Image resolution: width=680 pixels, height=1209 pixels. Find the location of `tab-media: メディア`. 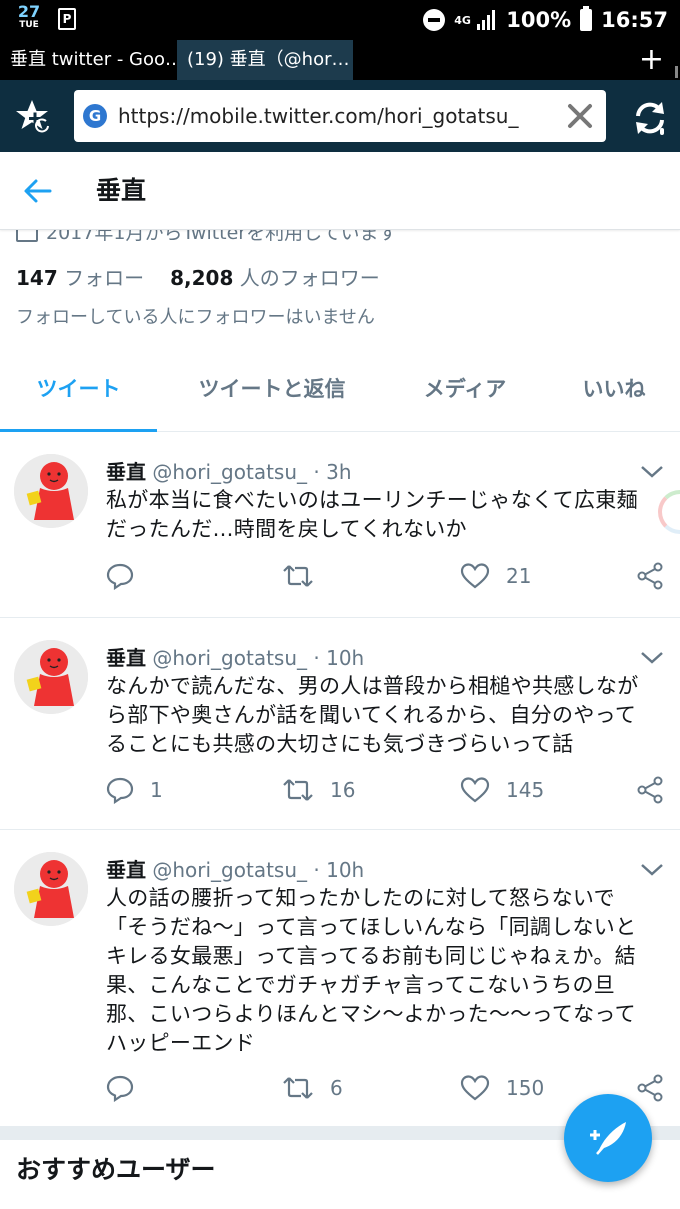

tab-media: メディア is located at coordinates (465, 391).